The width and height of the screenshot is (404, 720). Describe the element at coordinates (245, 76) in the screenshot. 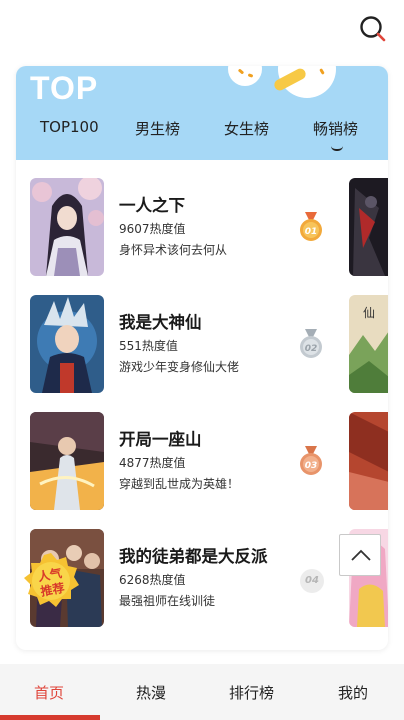

I see `decoration-circle` at that location.